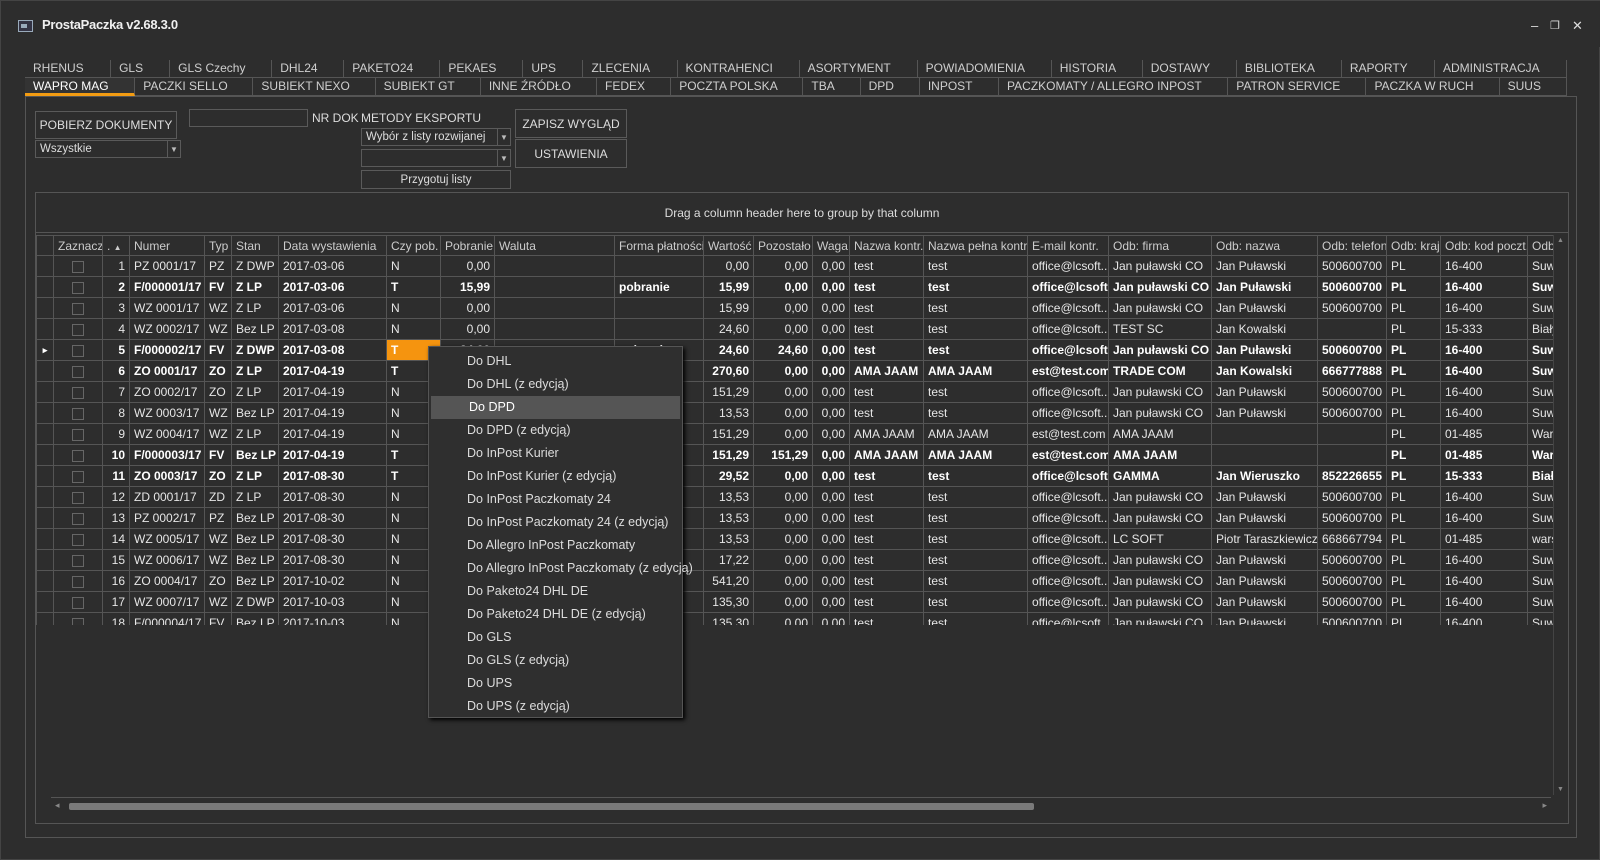  Describe the element at coordinates (832, 87) in the screenshot. I see `tab-tba: TBA` at that location.